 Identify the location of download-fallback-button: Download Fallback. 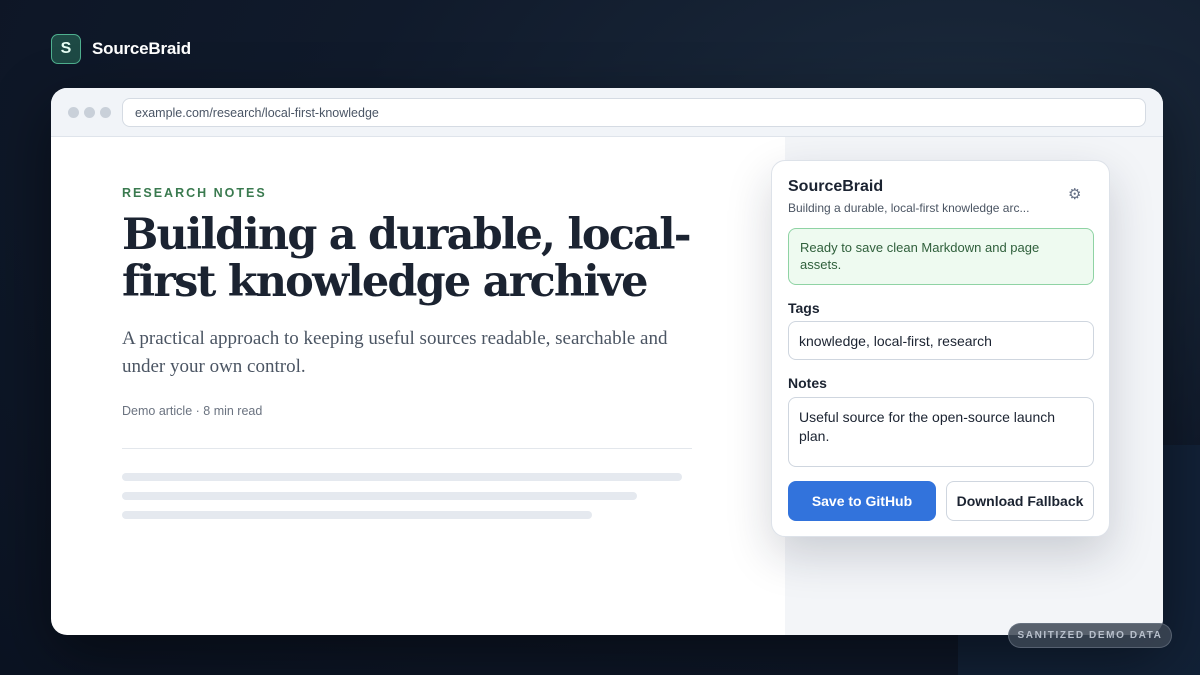
(1020, 501).